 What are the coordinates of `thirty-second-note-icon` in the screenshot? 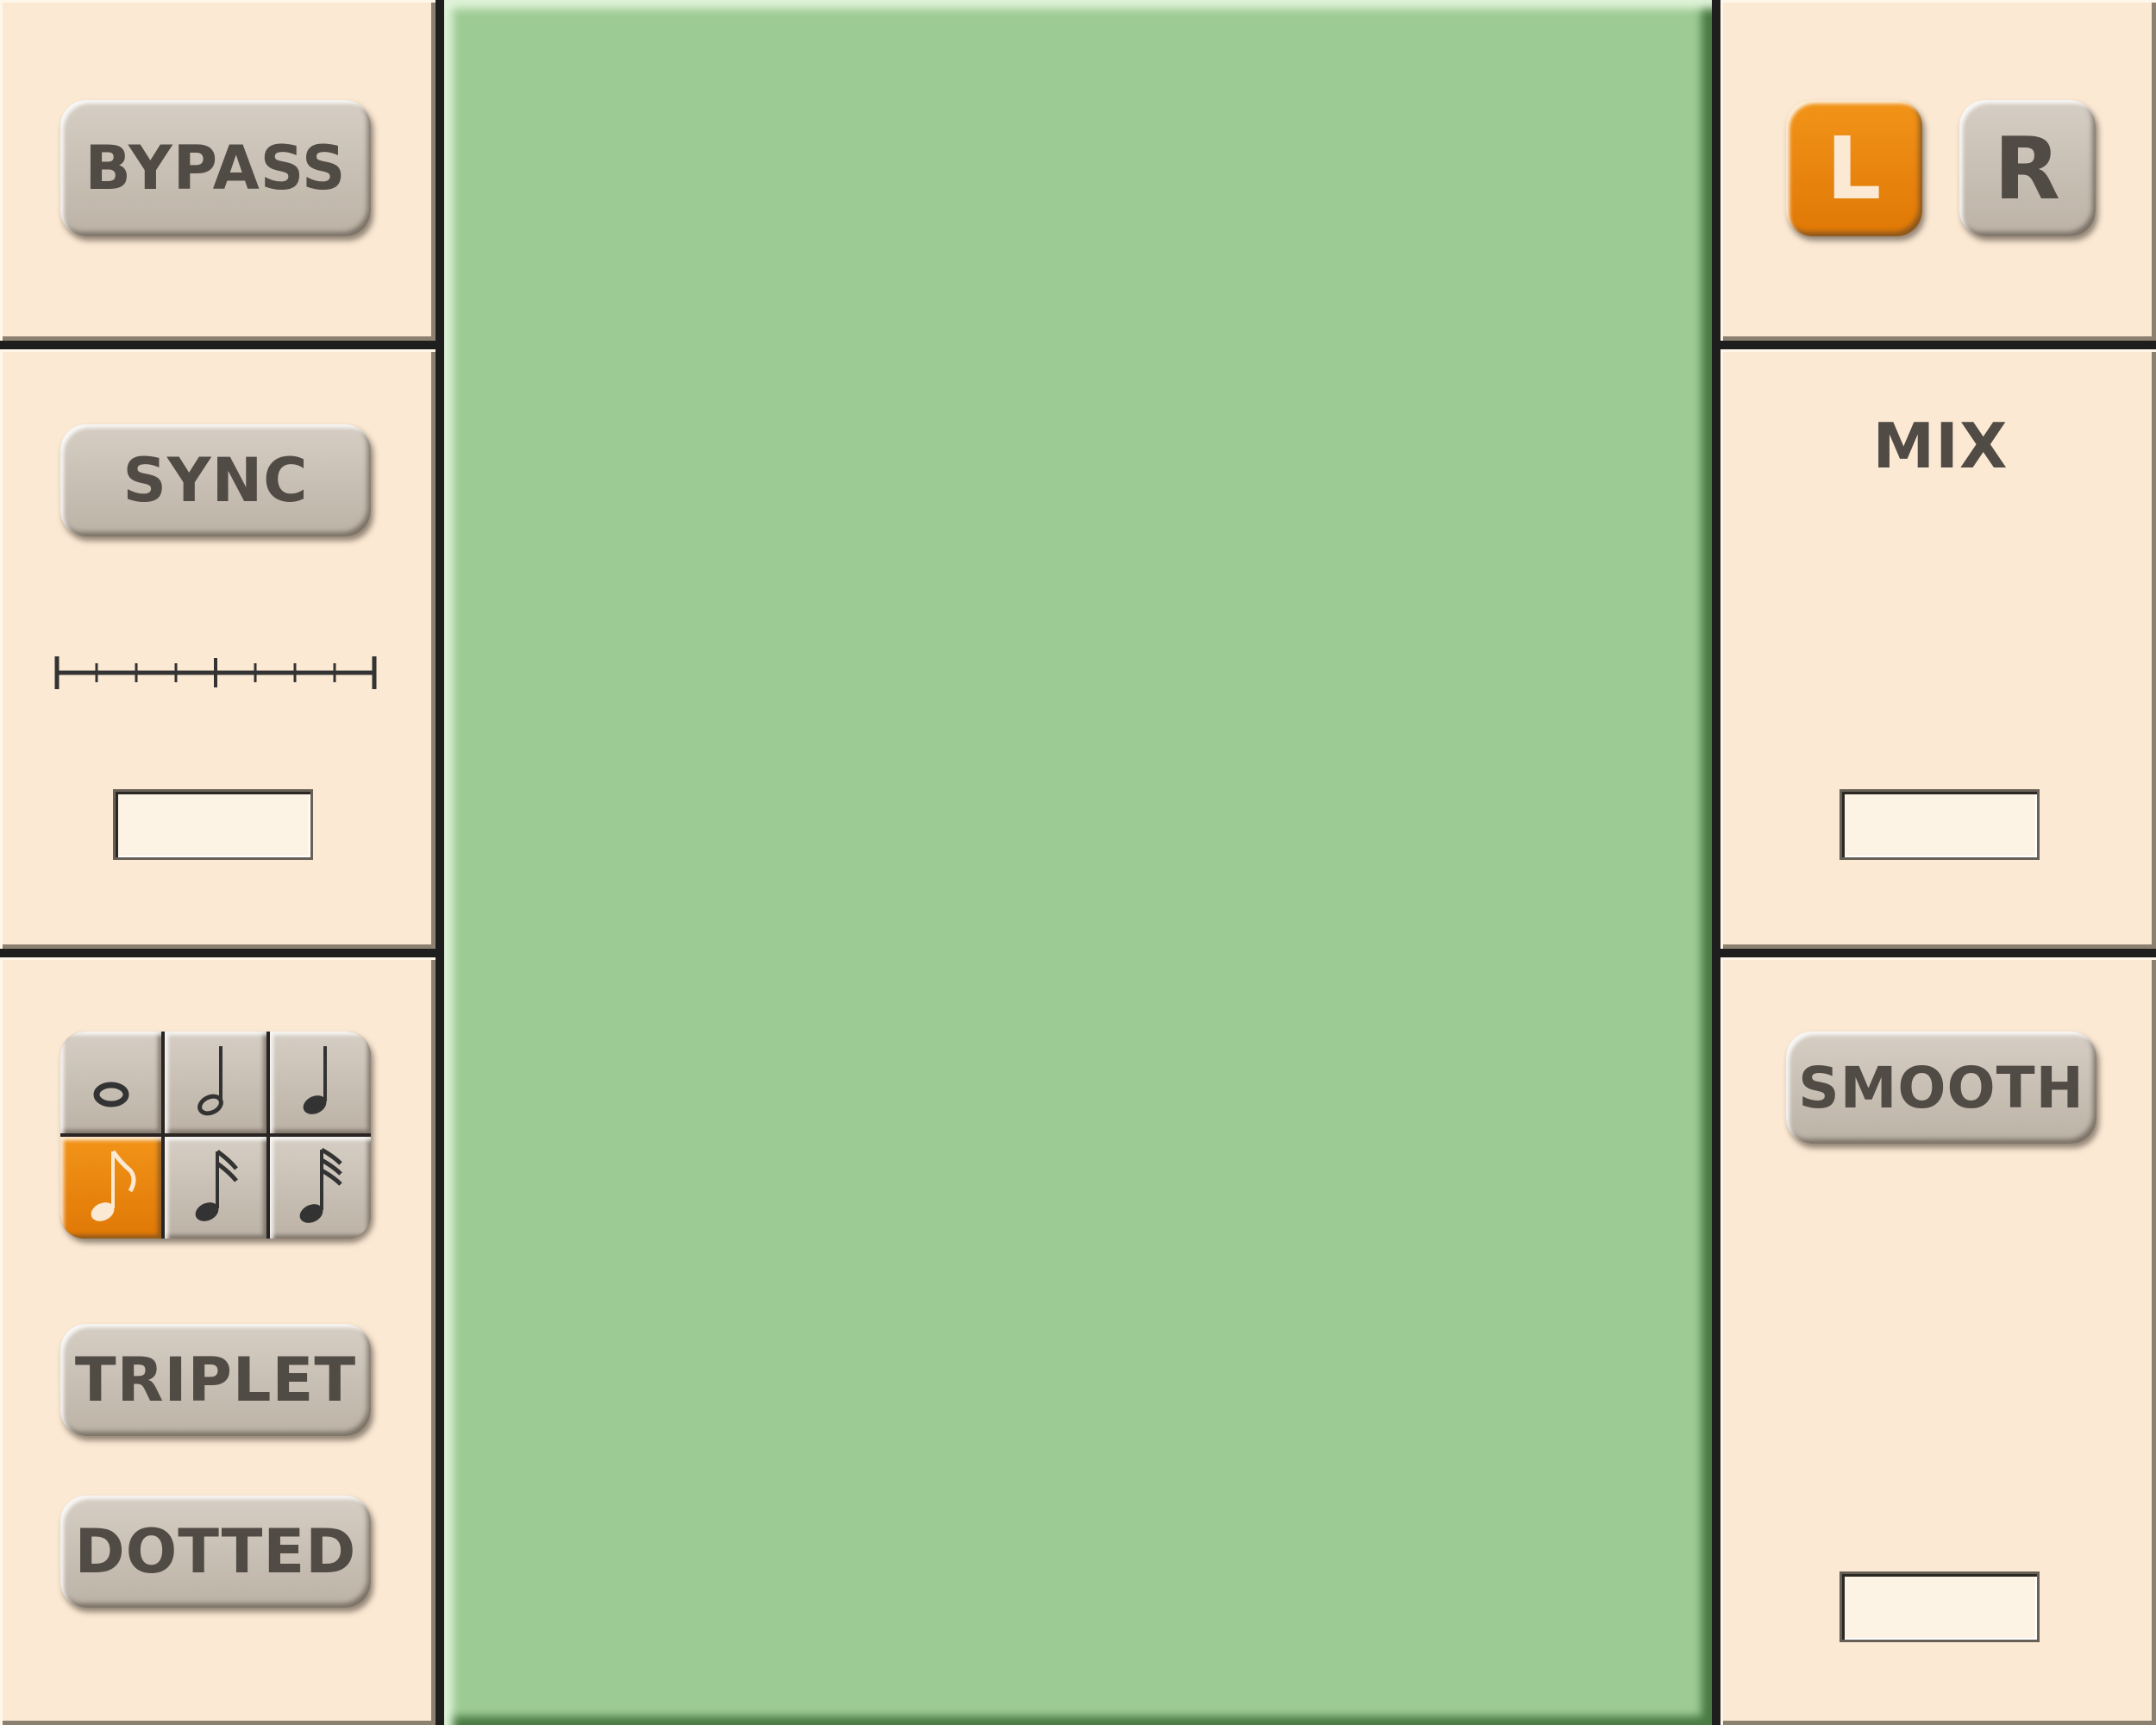 It's located at (321, 1185).